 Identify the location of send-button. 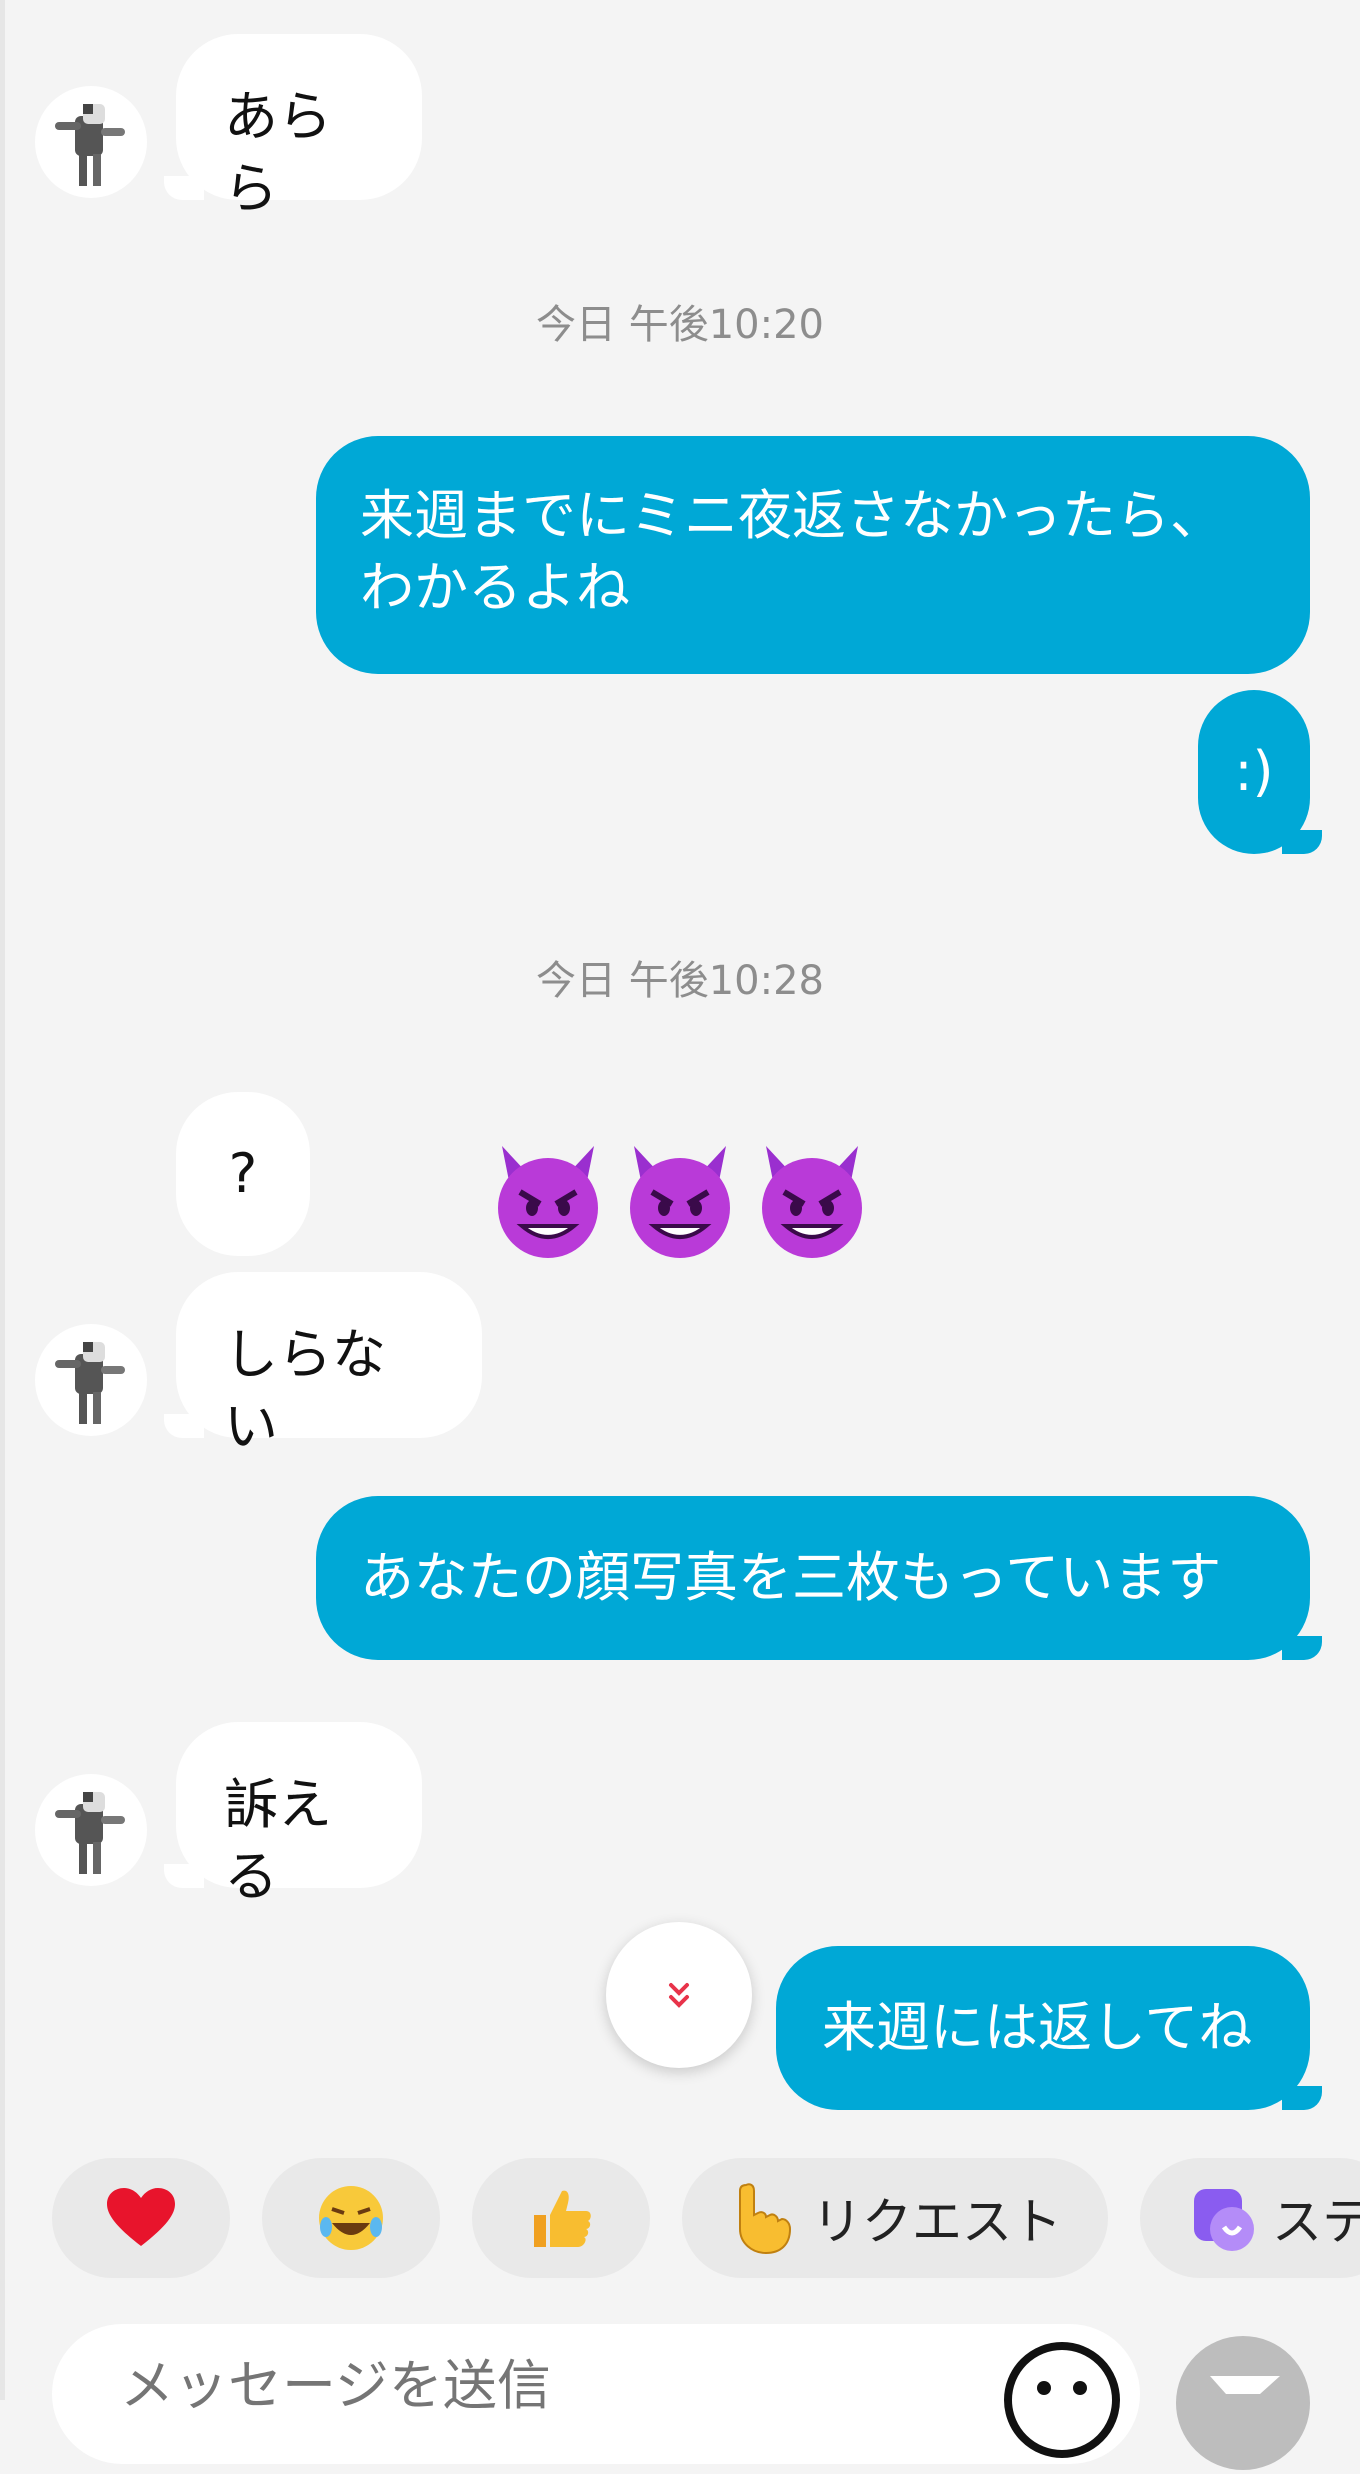
(1243, 2403).